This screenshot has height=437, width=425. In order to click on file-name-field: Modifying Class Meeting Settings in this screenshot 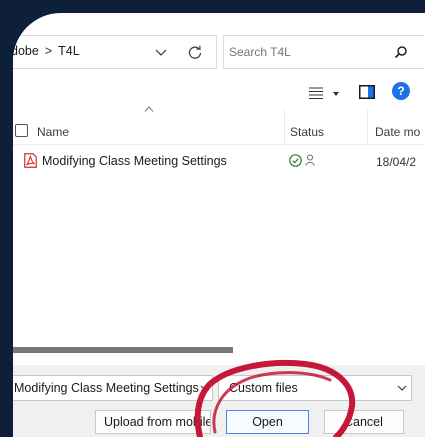, I will do `click(113, 388)`.